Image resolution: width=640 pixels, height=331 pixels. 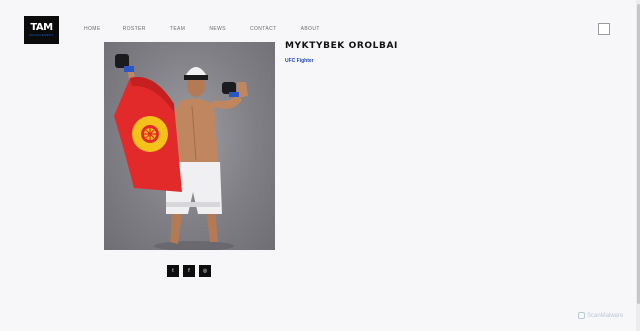 I want to click on fighter-figure, so click(x=181, y=152).